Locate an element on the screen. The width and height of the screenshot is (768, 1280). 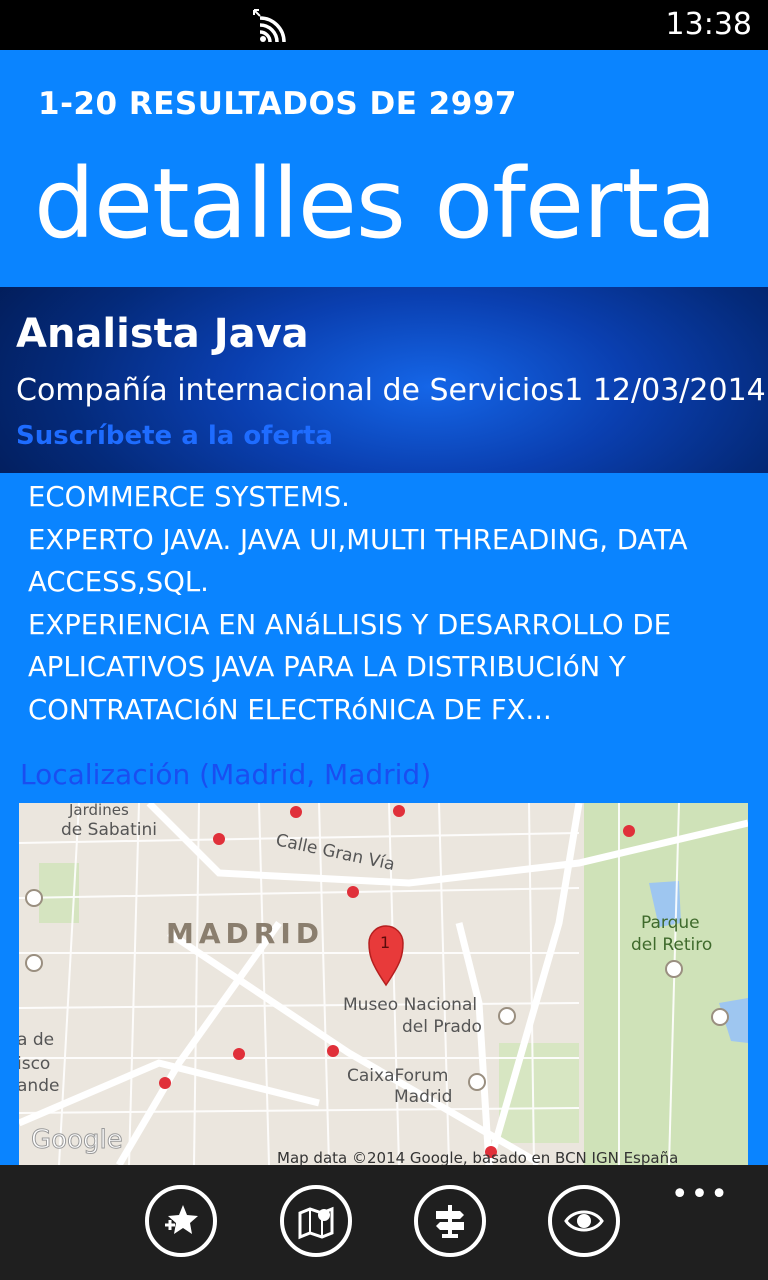
map-label-left-2: isco is located at coordinates (34, 1064).